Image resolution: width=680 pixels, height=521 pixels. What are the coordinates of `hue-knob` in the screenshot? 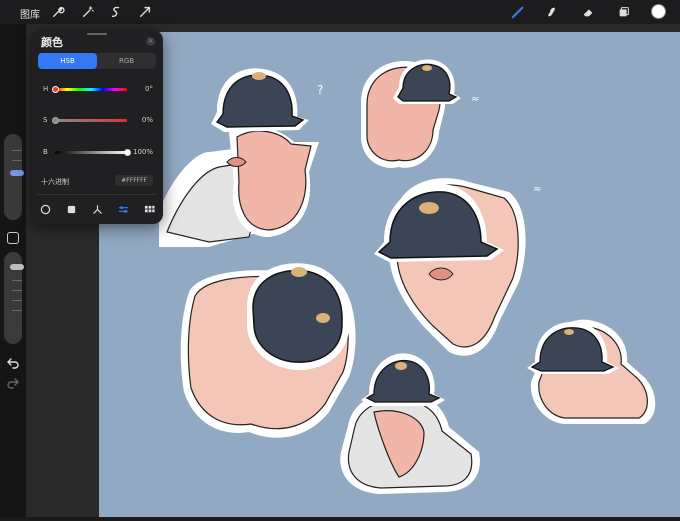 It's located at (55, 89).